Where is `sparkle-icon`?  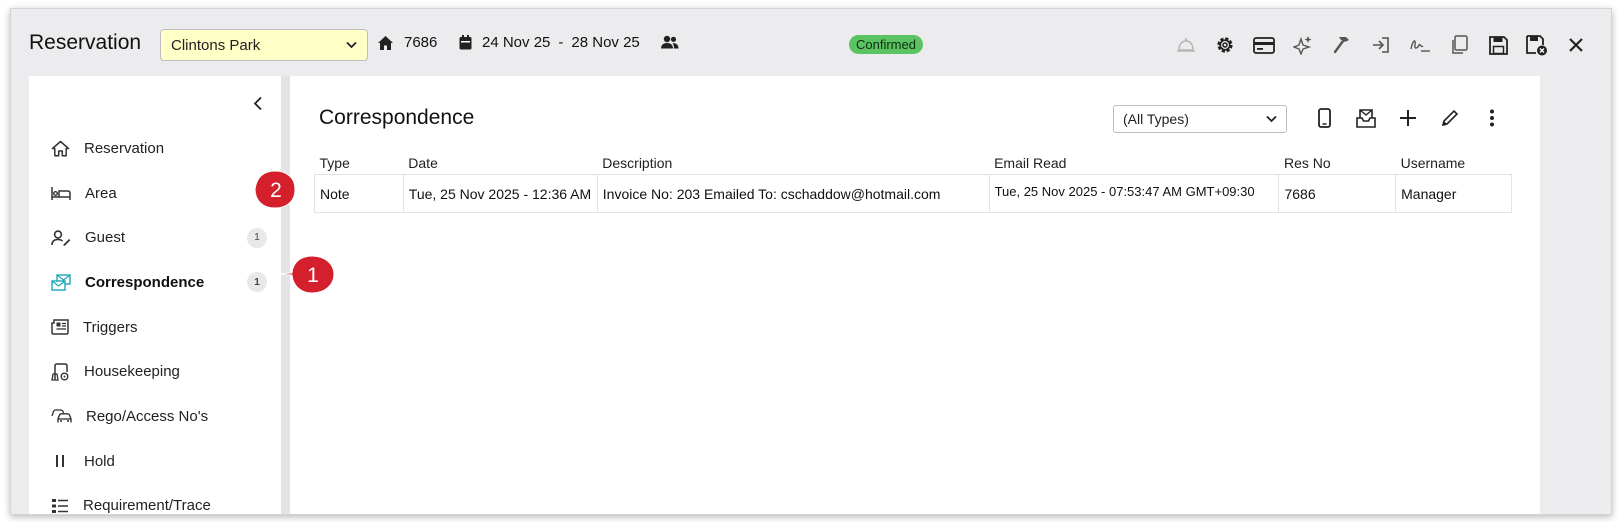
sparkle-icon is located at coordinates (1303, 45).